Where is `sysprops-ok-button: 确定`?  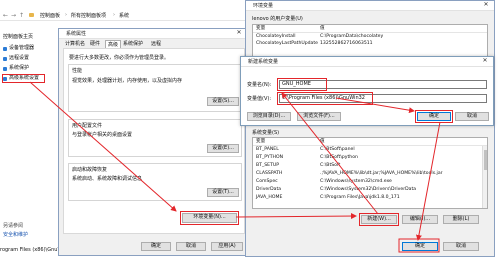
sysprops-ok-button: 确定 is located at coordinates (156, 246).